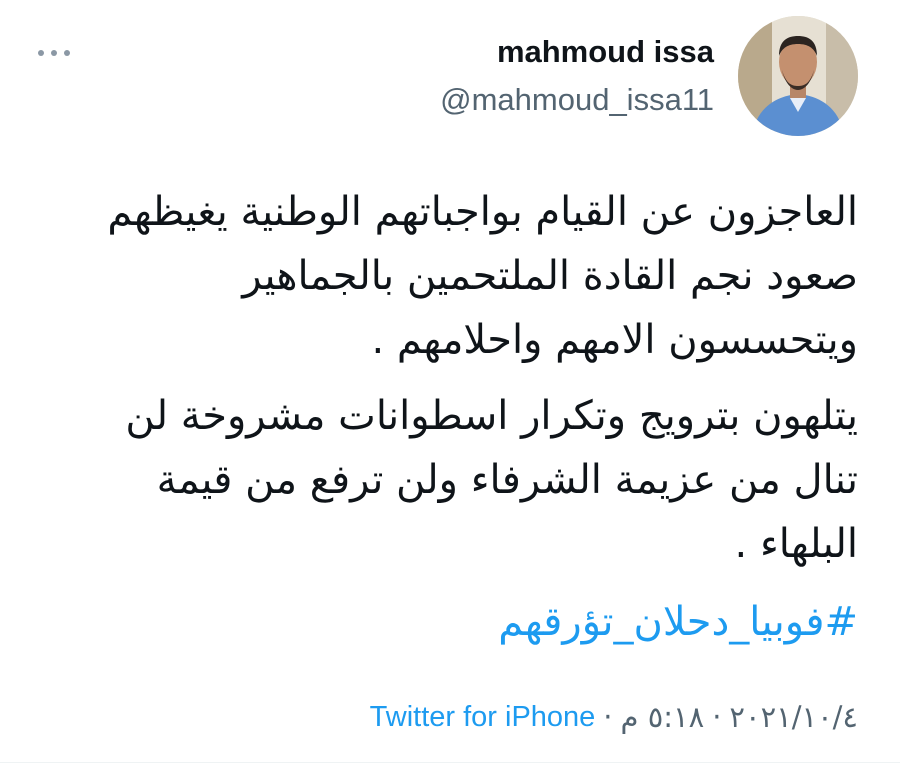  I want to click on tweet-source-link: Twitter for iPhone, so click(483, 717).